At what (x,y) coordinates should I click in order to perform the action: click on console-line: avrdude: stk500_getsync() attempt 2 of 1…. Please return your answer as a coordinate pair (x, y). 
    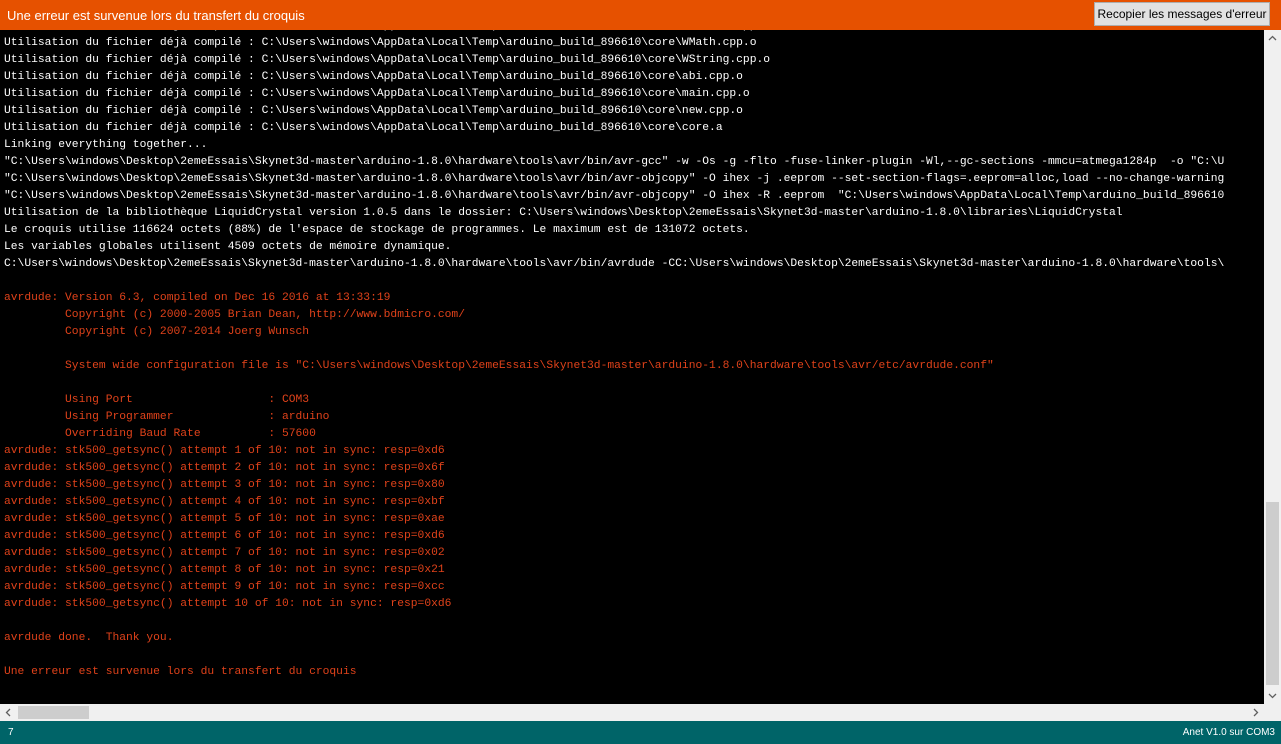
    Looking at the image, I should click on (224, 468).